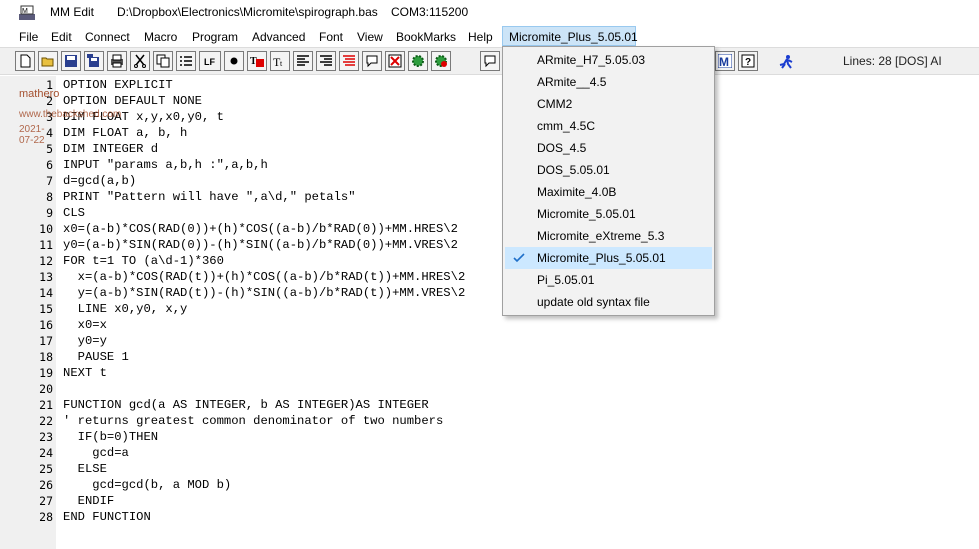 This screenshot has height=549, width=979. Describe the element at coordinates (572, 82) in the screenshot. I see `dropdown-item-label: ARmite__4.5` at that location.